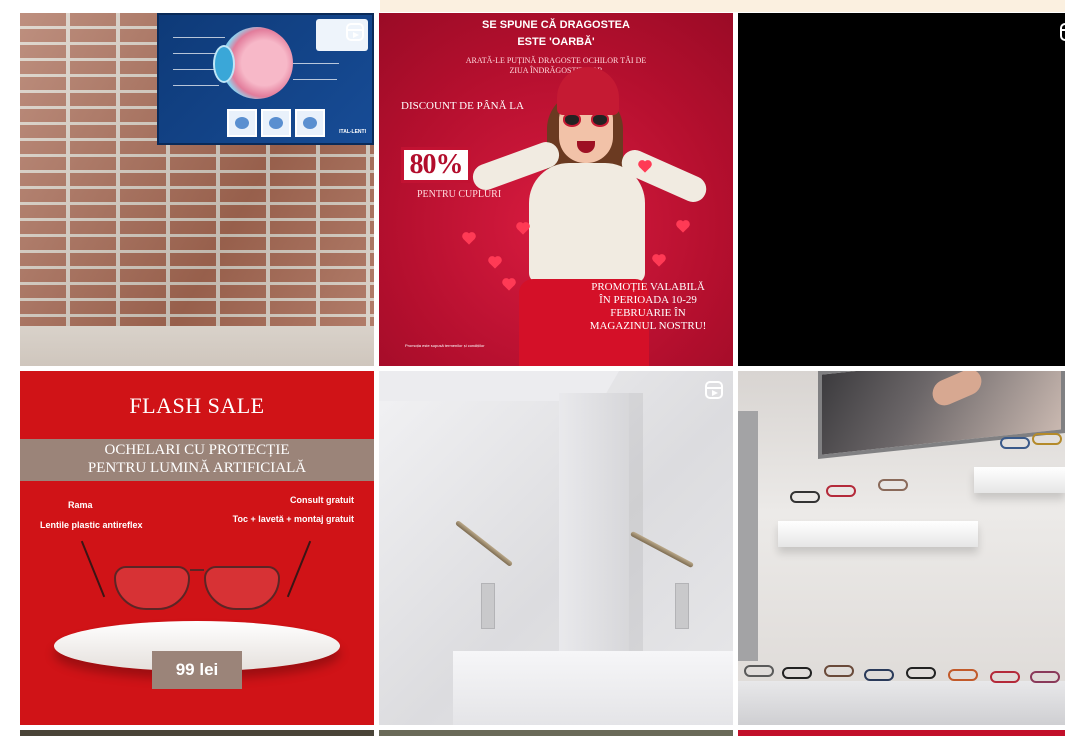  I want to click on promo-line-2: ÎN PERIOADA 10-29, so click(648, 300).